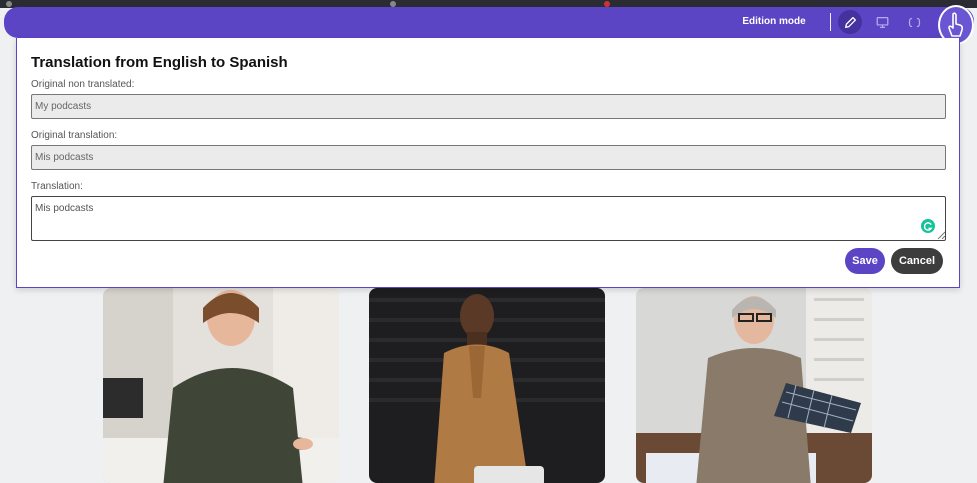 The width and height of the screenshot is (977, 483). What do you see at coordinates (488, 157) in the screenshot?
I see `original-translation-field: Mis podcasts` at bounding box center [488, 157].